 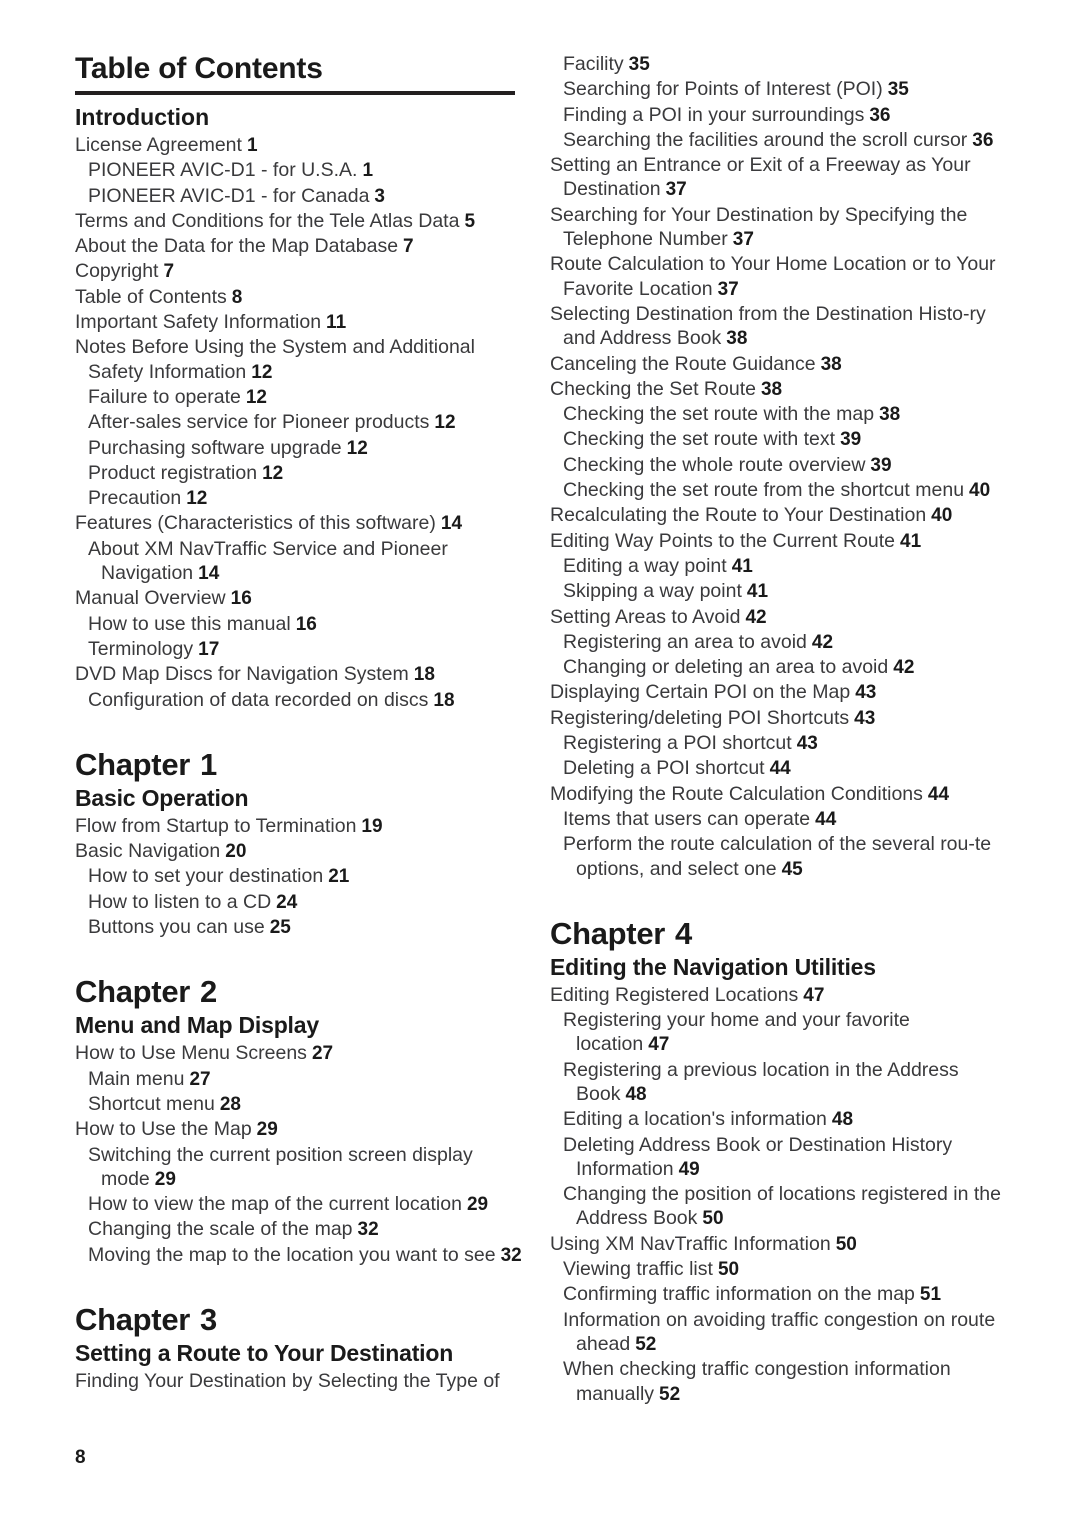 I want to click on toc-entry-editing-registered-locations: Editing Registered Locations 47, so click(x=776, y=995).